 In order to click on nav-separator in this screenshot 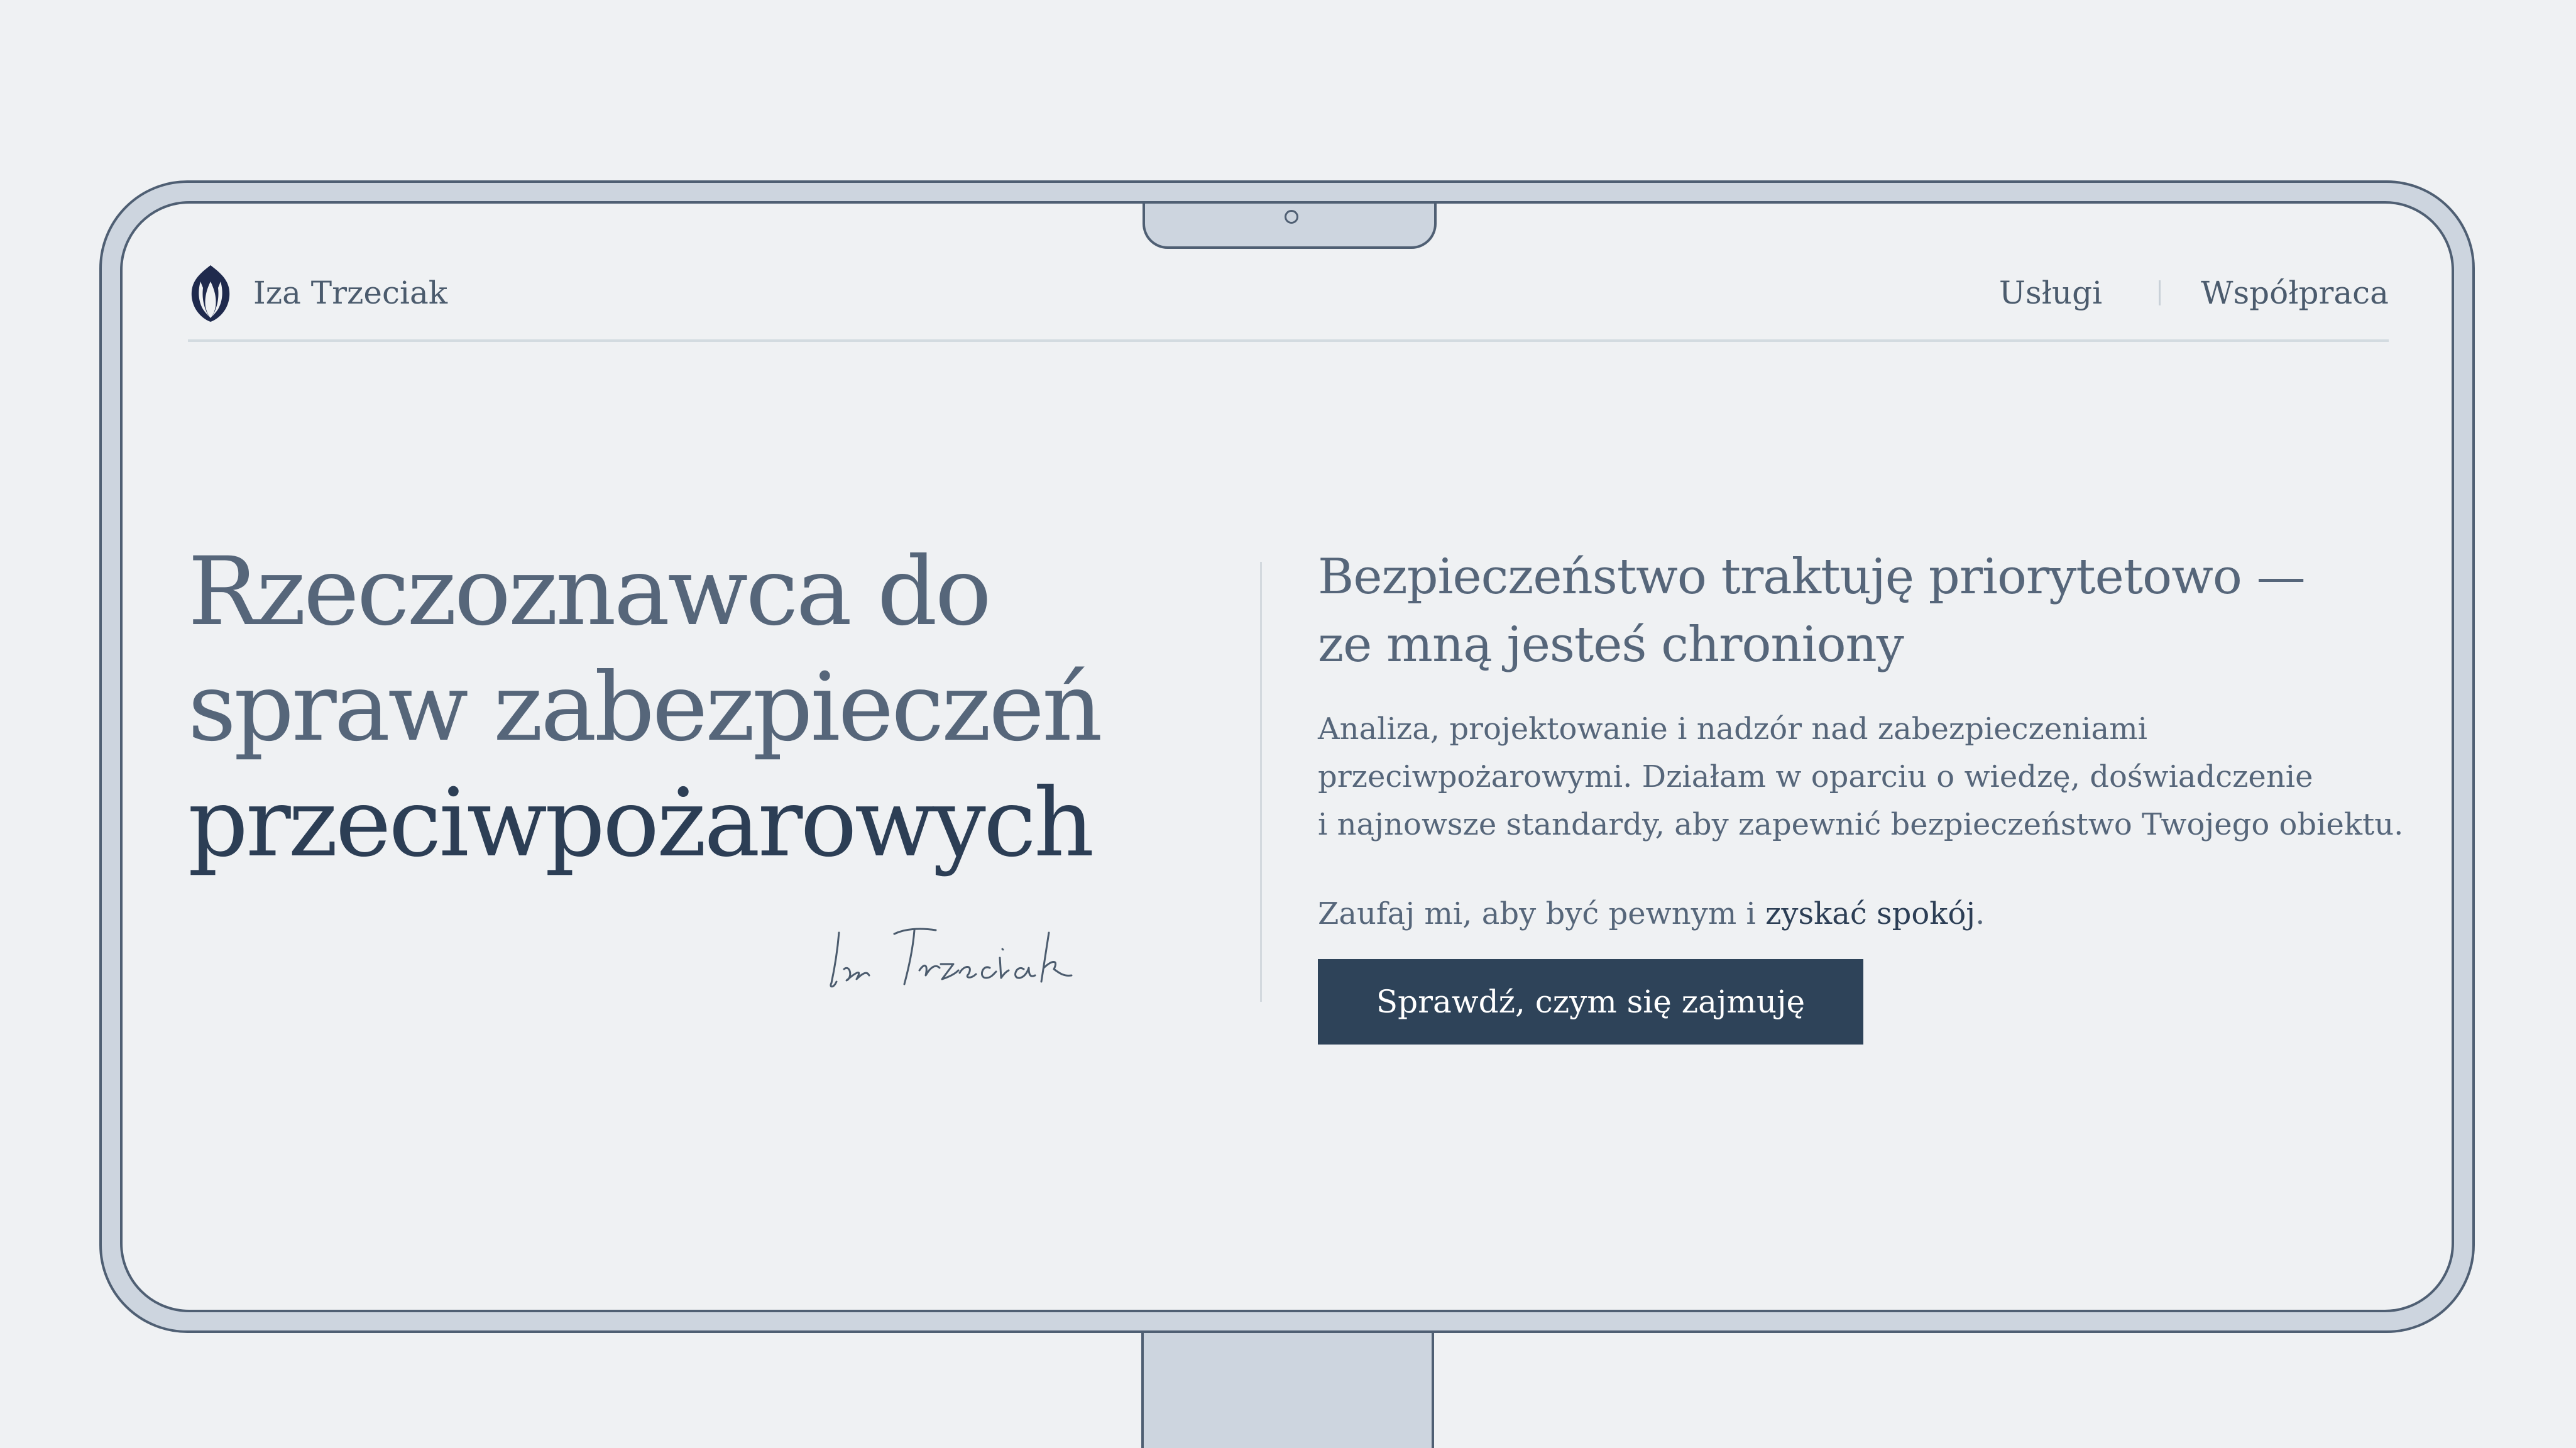, I will do `click(2160, 292)`.